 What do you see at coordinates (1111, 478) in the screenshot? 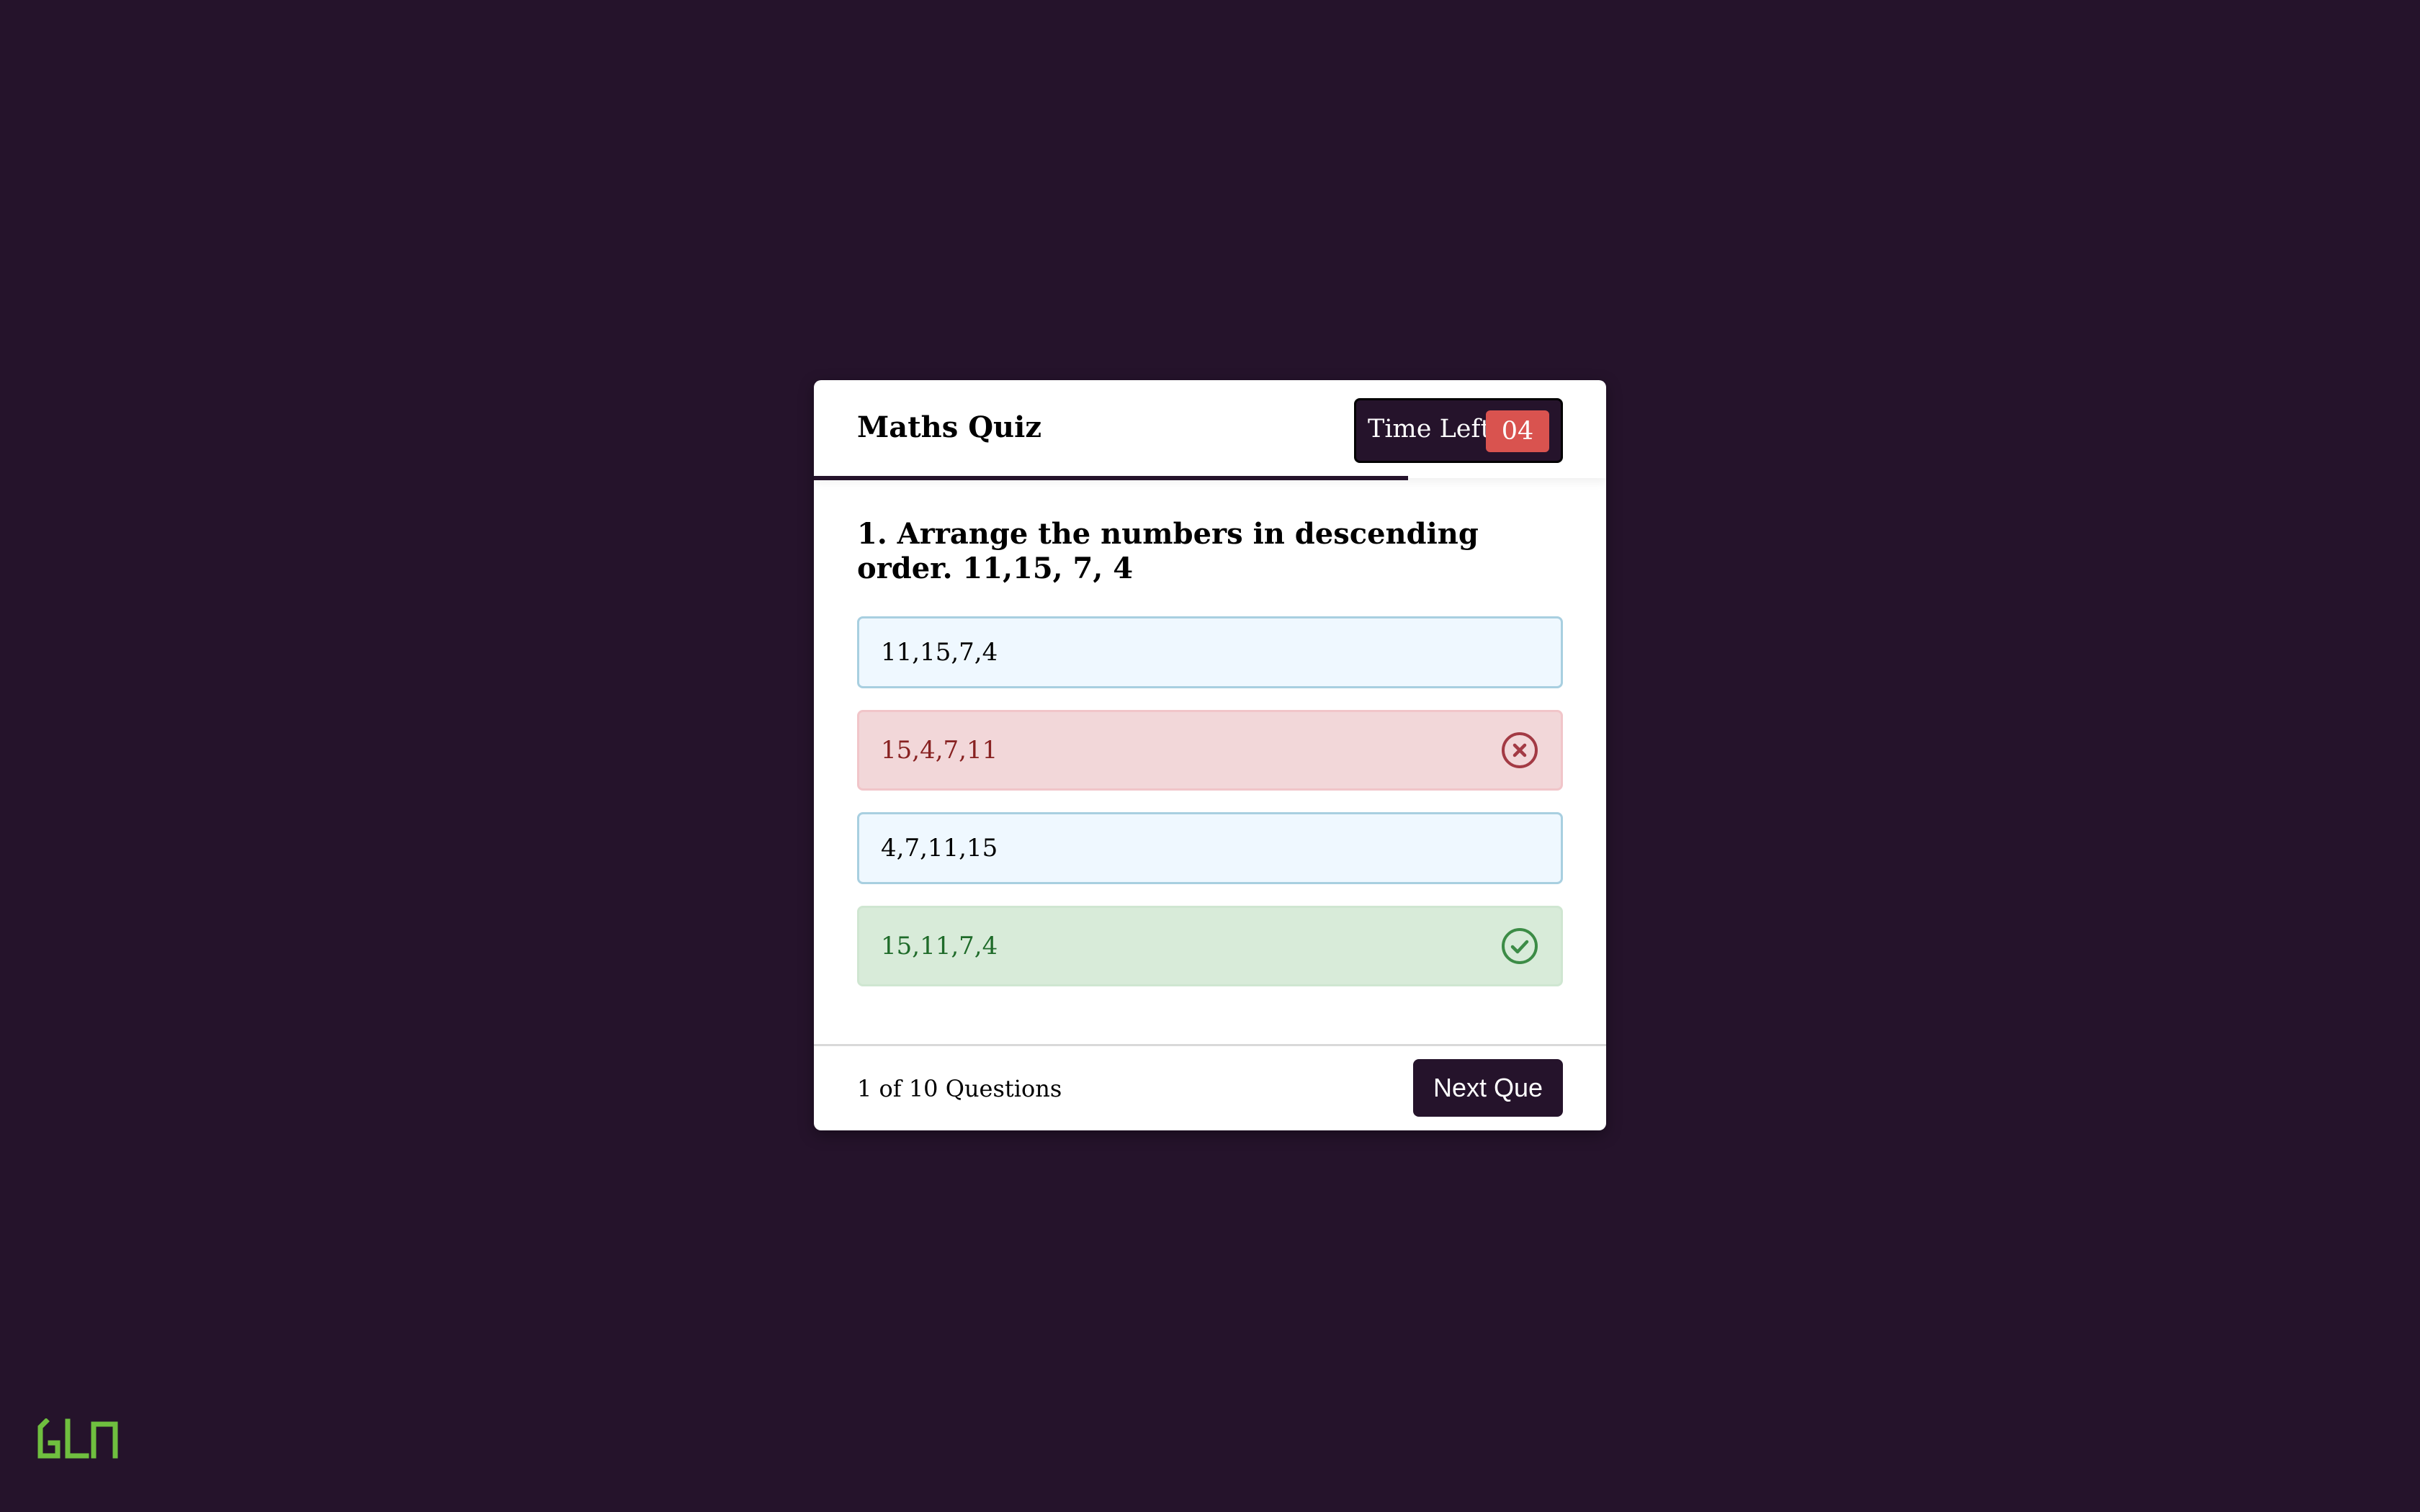
I see `time-progress-fill` at bounding box center [1111, 478].